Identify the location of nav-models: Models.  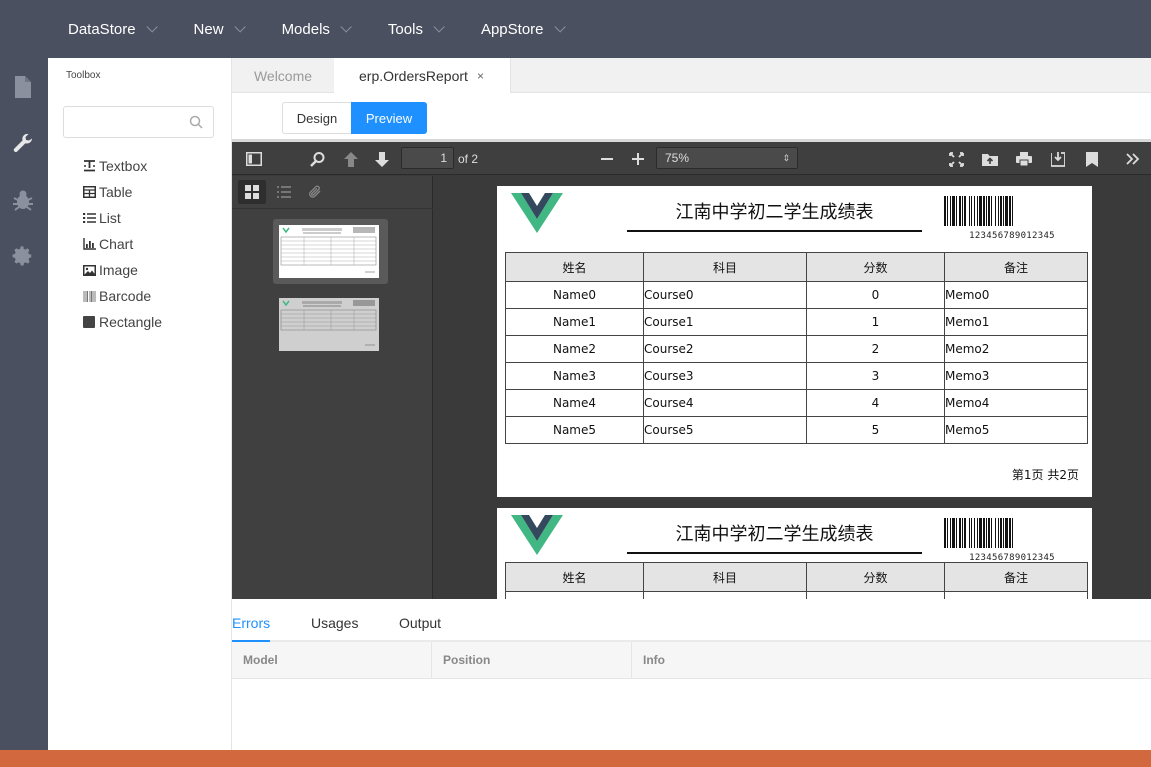
(317, 29).